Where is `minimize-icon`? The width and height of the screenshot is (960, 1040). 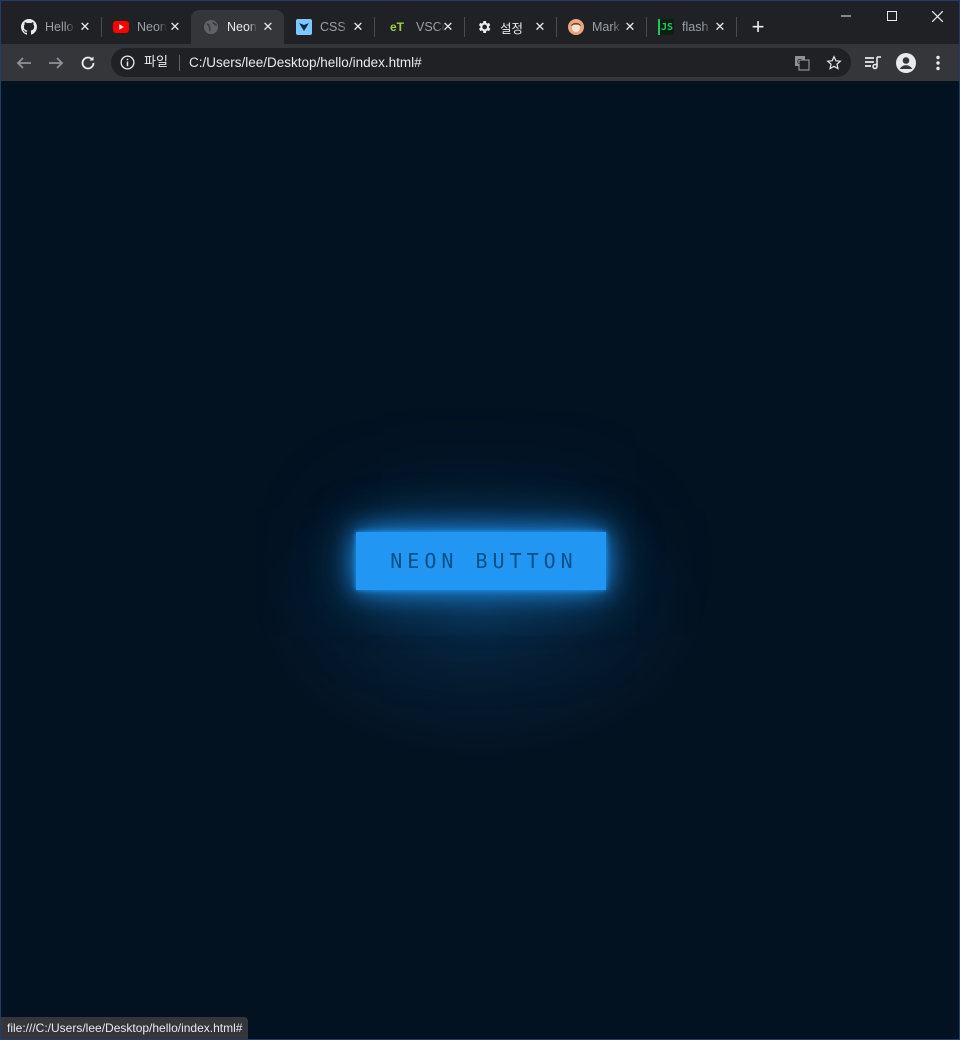
minimize-icon is located at coordinates (846, 16).